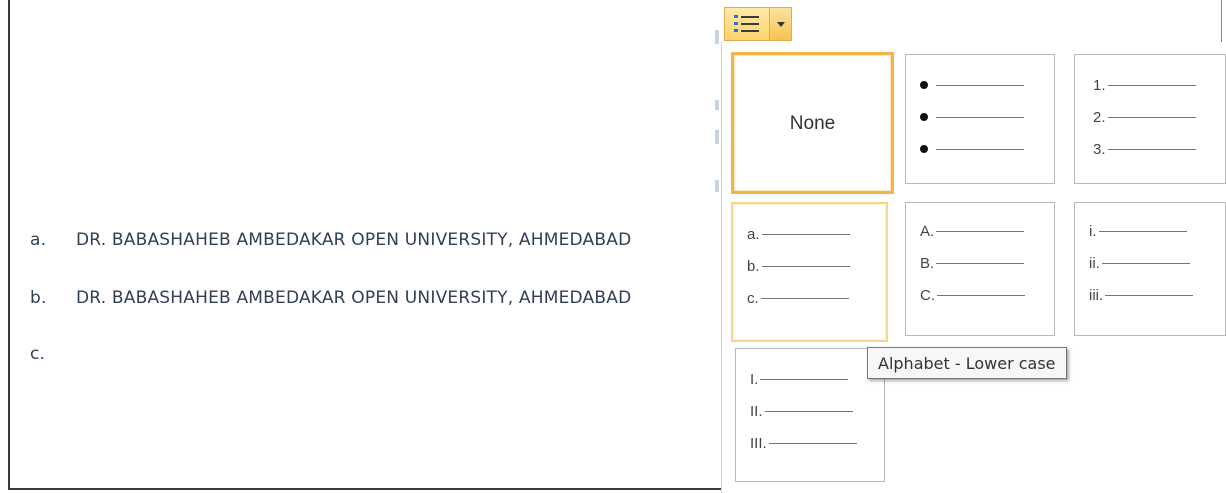 This screenshot has height=493, width=1226. I want to click on numbering-button, so click(759, 24).